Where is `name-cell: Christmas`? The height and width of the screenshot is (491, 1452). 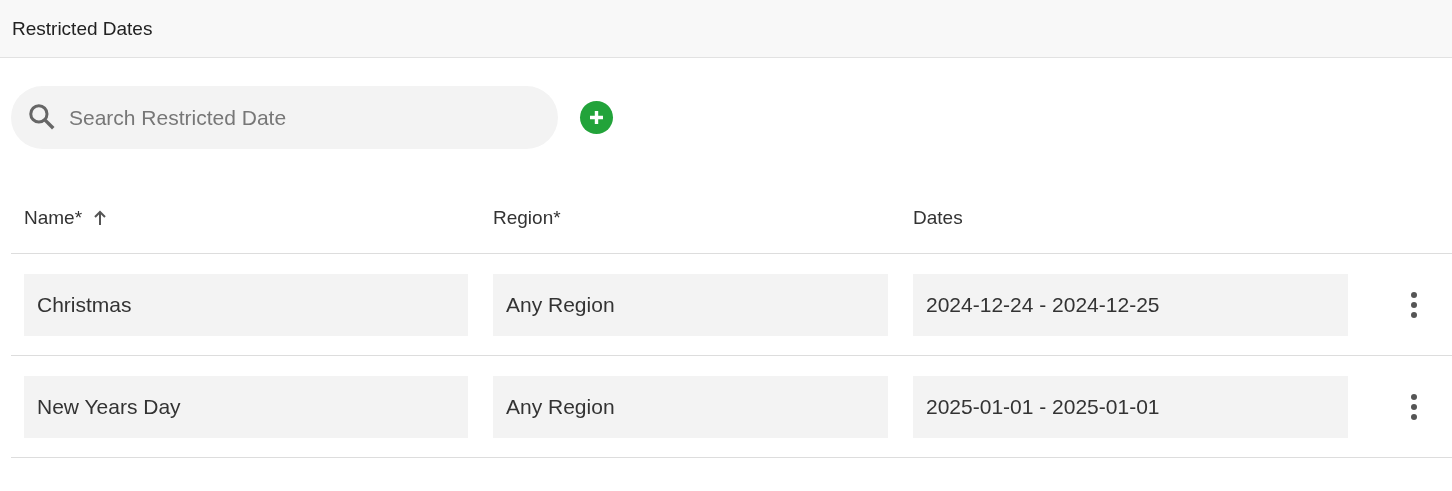 name-cell: Christmas is located at coordinates (246, 304).